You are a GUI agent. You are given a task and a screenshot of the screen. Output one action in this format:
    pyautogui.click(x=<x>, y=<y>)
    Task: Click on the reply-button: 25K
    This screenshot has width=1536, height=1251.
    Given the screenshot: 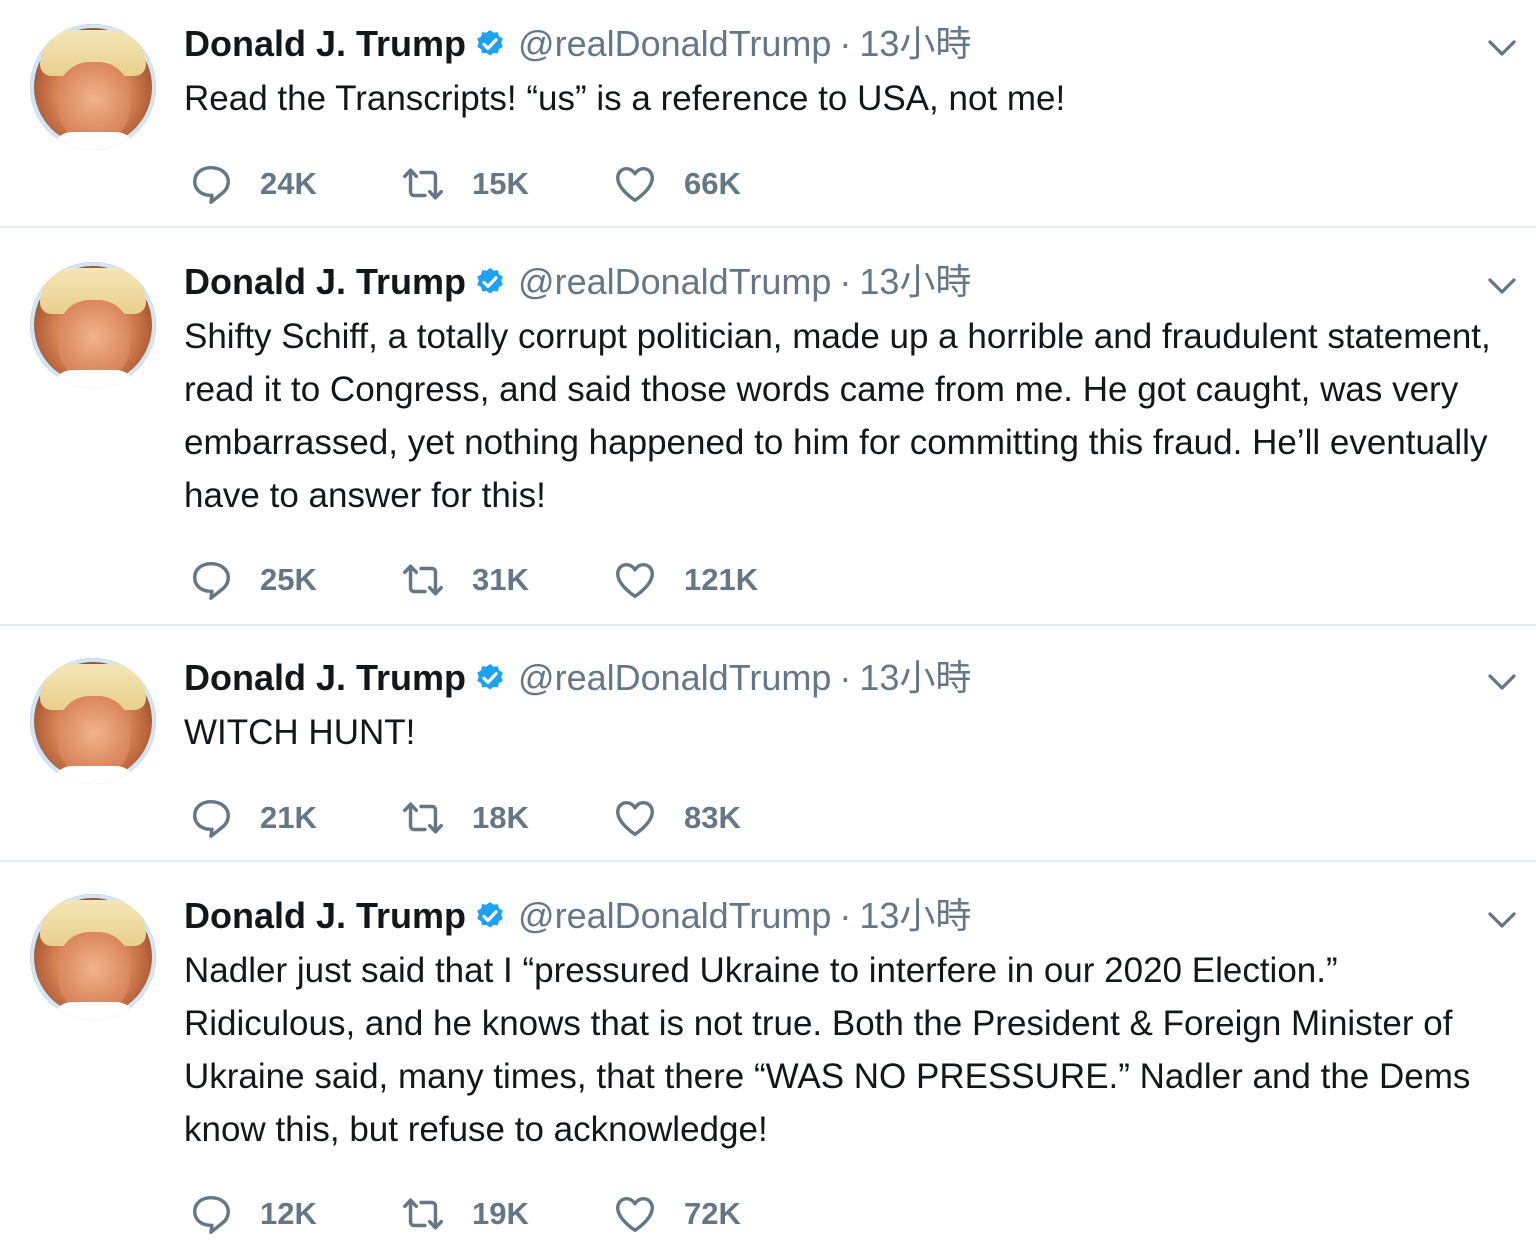 What is the action you would take?
    pyautogui.click(x=294, y=580)
    